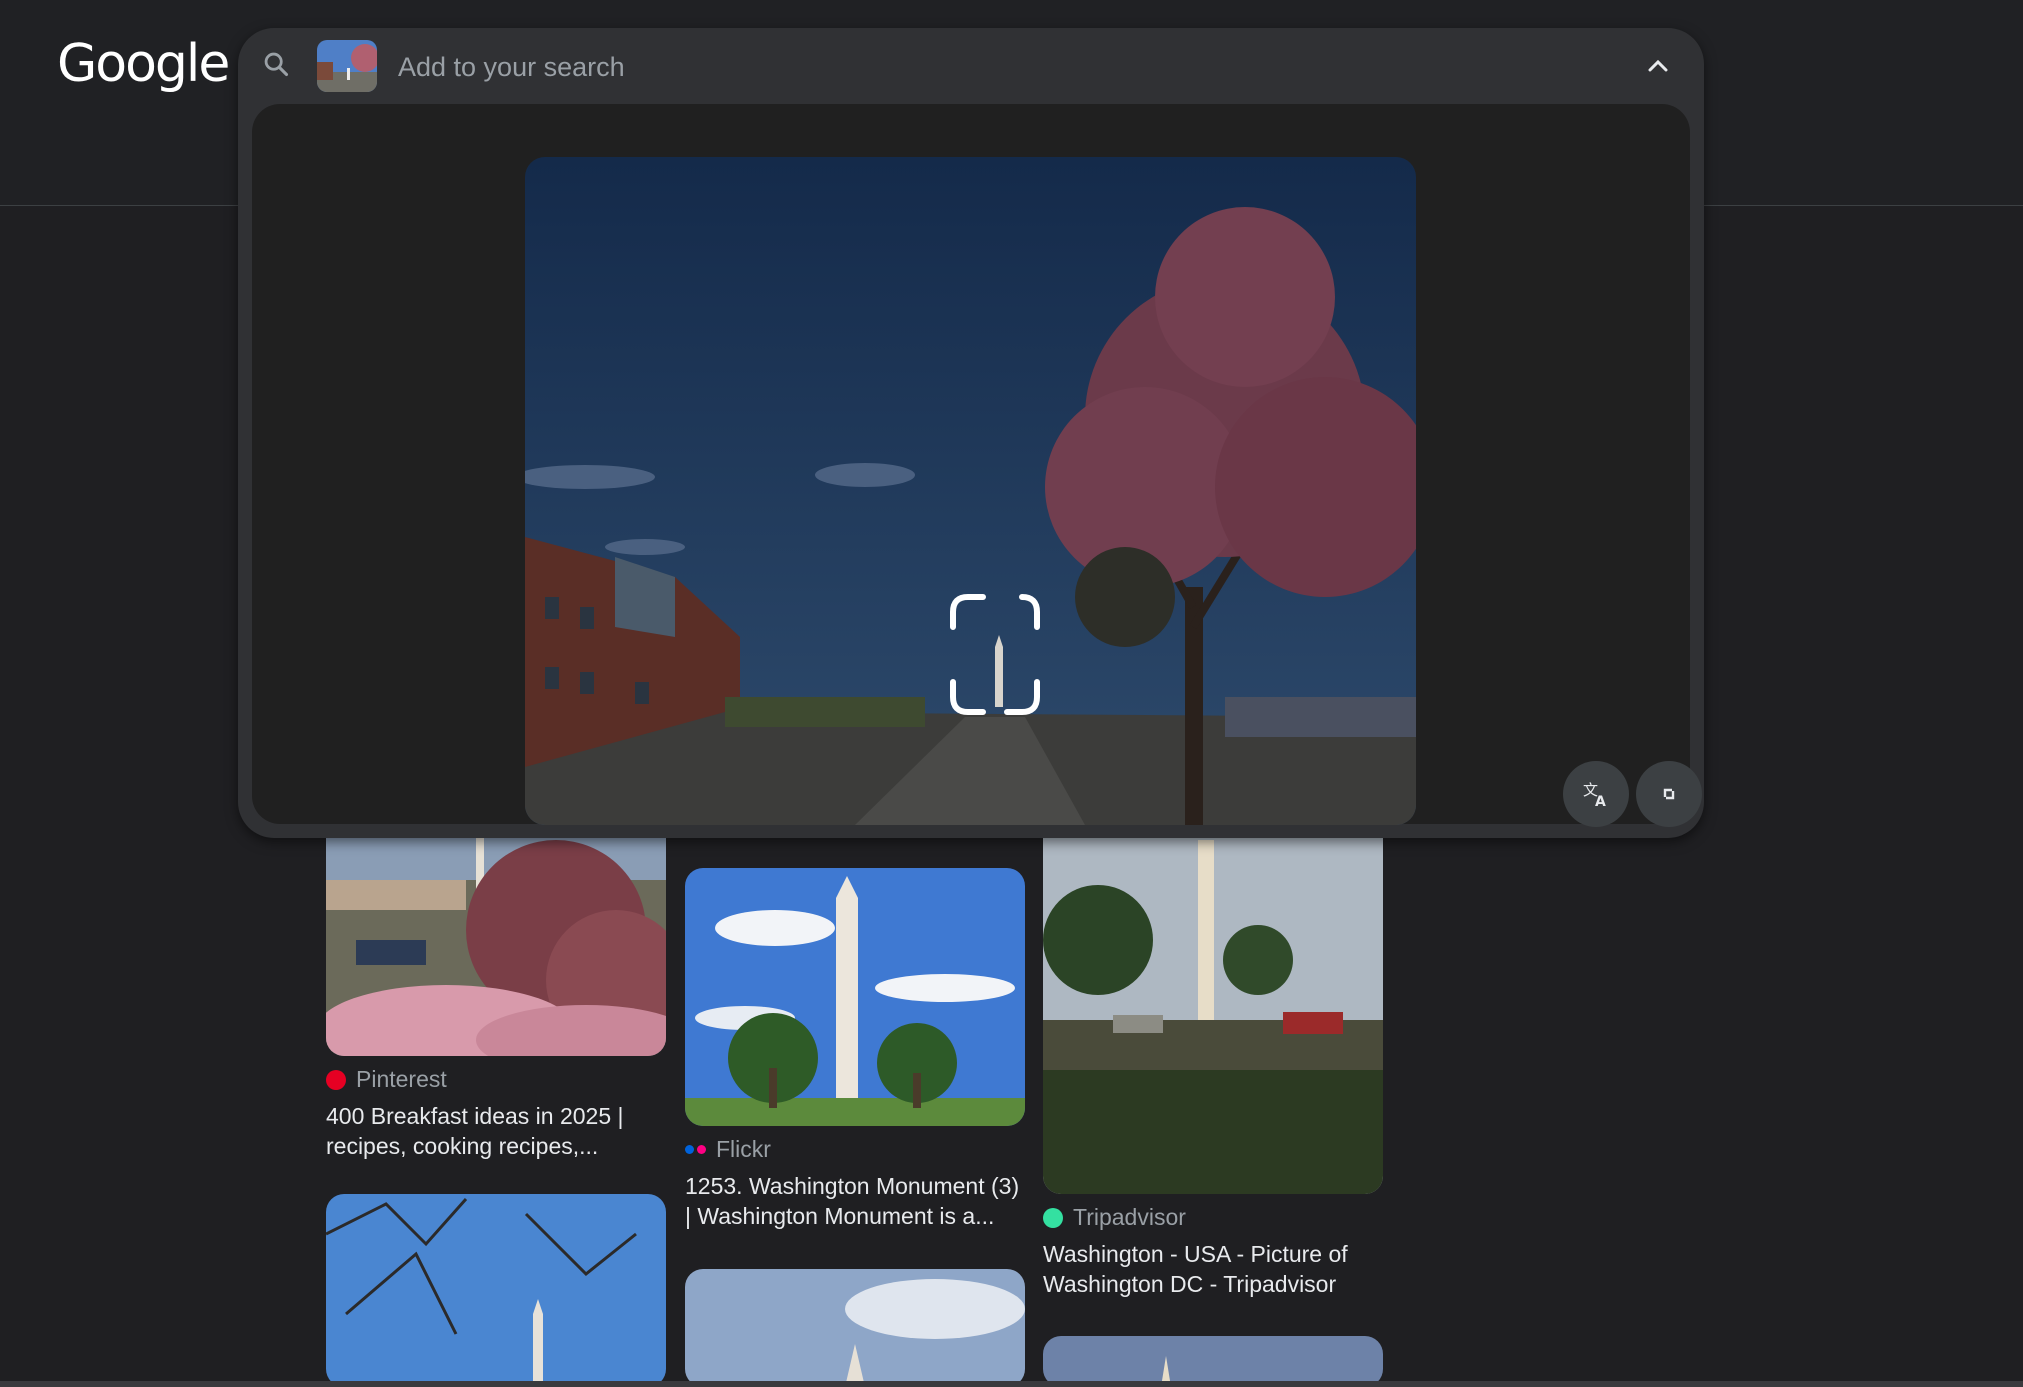  I want to click on source-label: Flickr, so click(743, 1149).